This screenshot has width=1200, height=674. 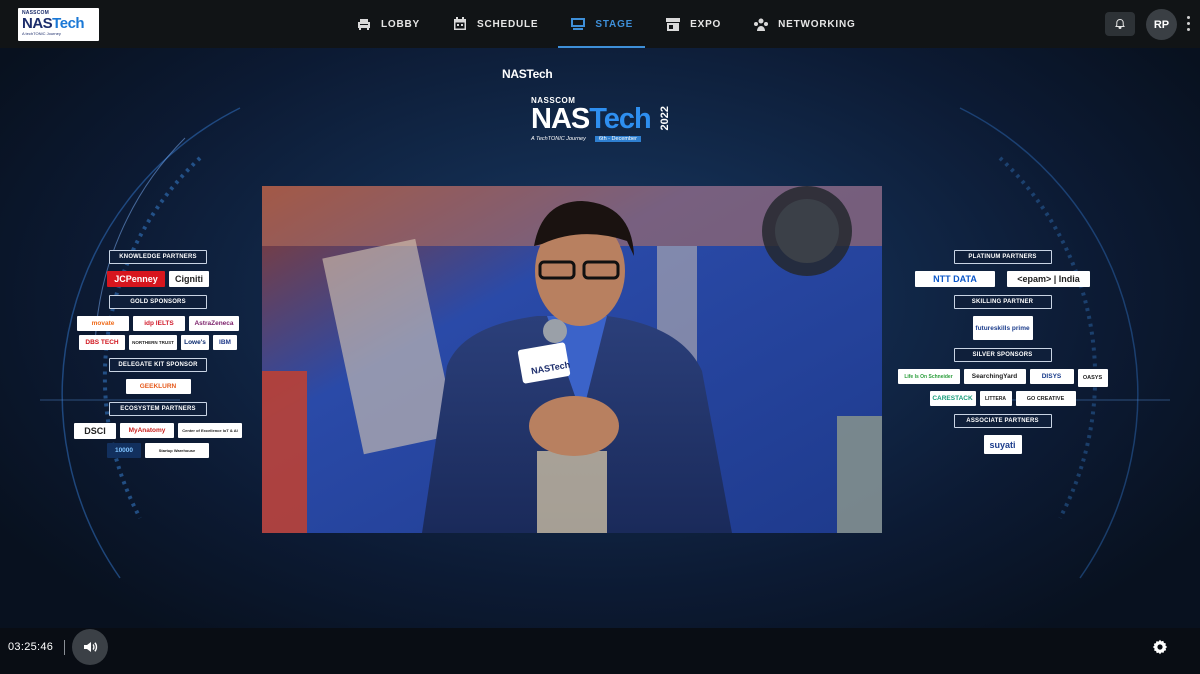 I want to click on playback-time: 03:25:46, so click(x=31, y=647).